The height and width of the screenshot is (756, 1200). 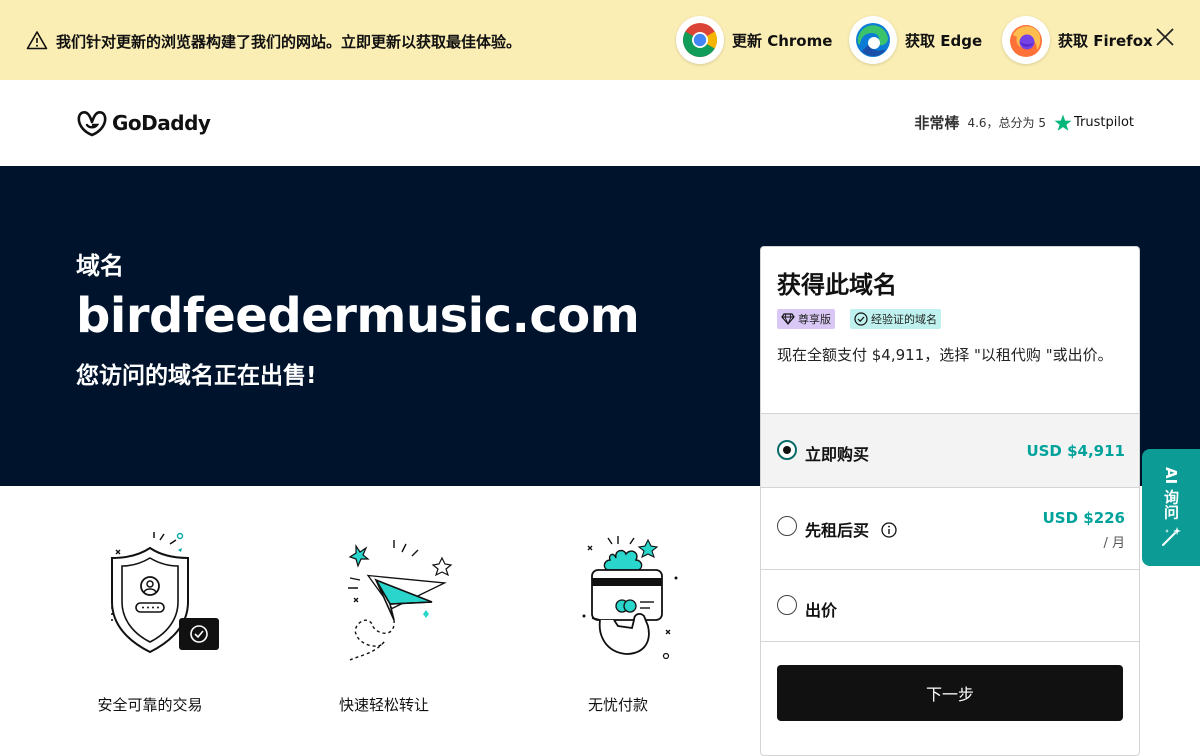 I want to click on premium-badge: 尊享版, so click(x=806, y=319).